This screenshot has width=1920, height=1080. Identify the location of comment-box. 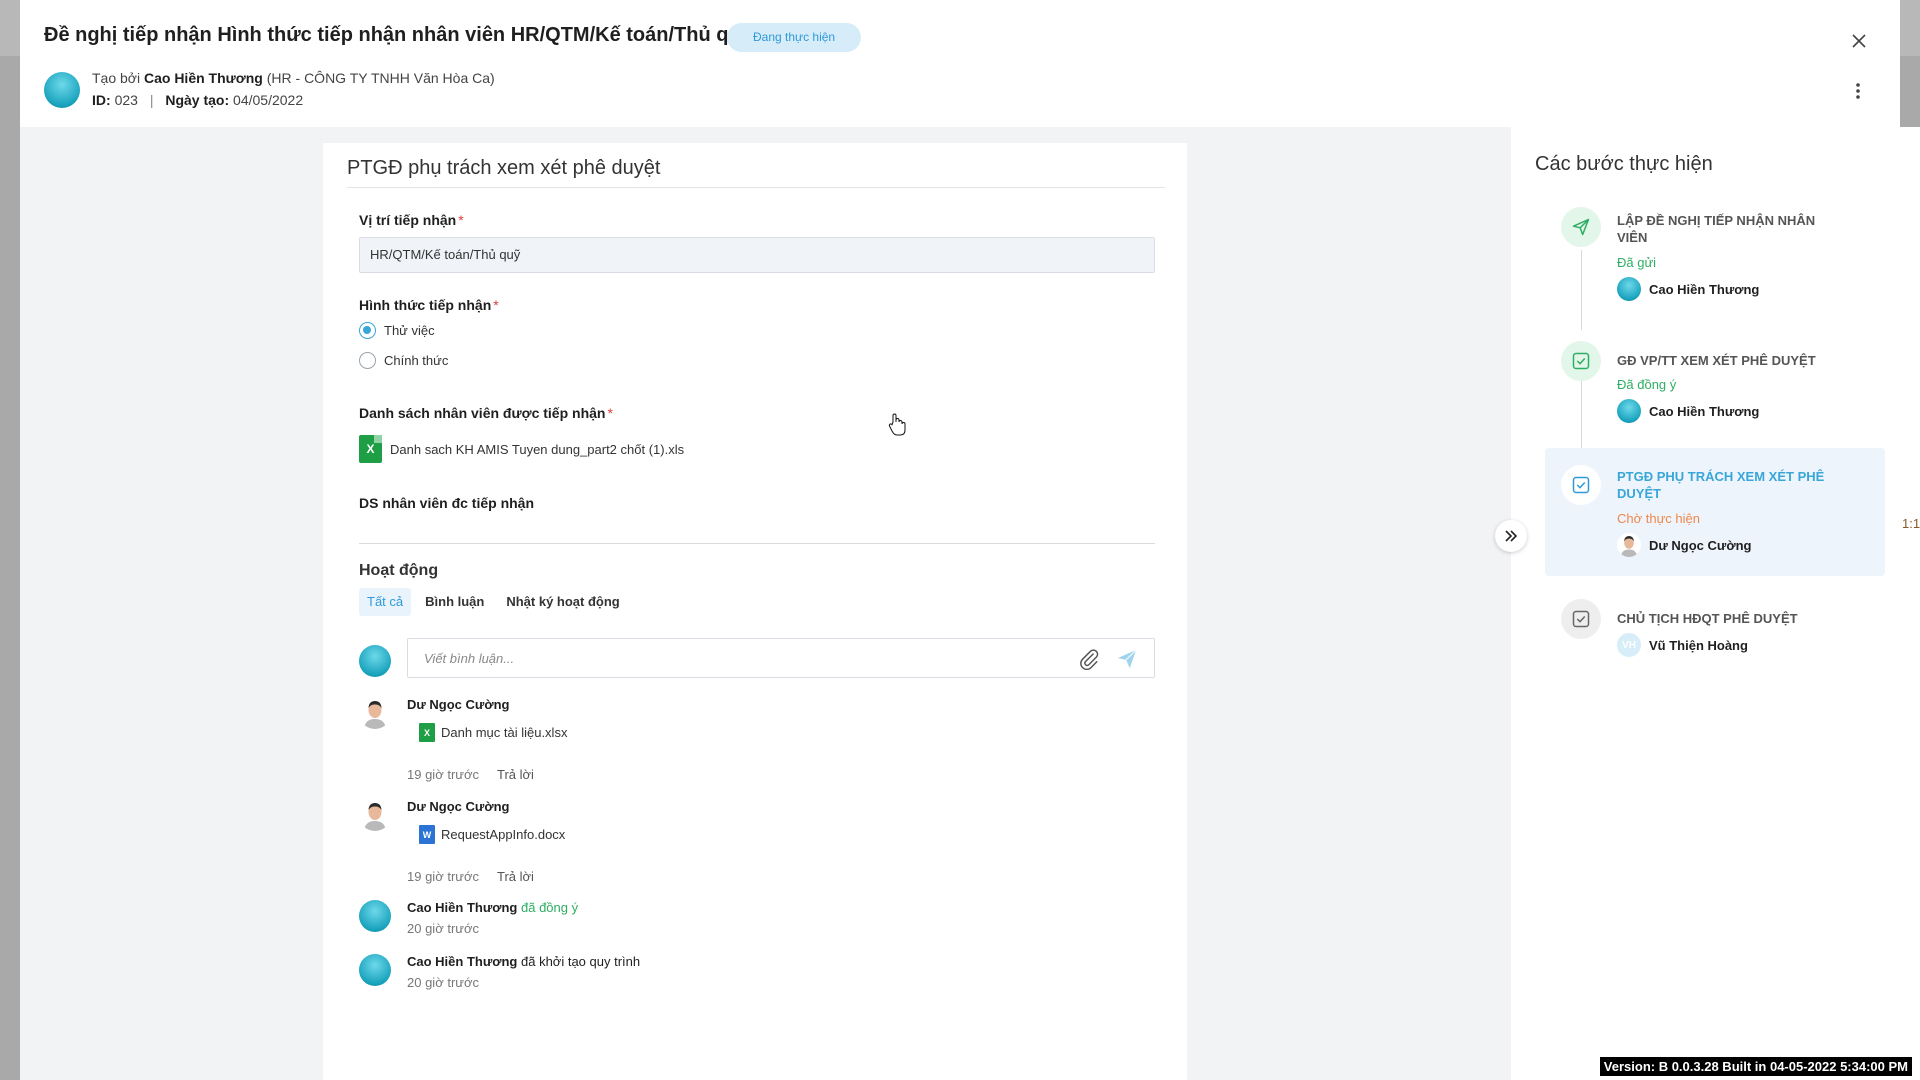
(781, 658).